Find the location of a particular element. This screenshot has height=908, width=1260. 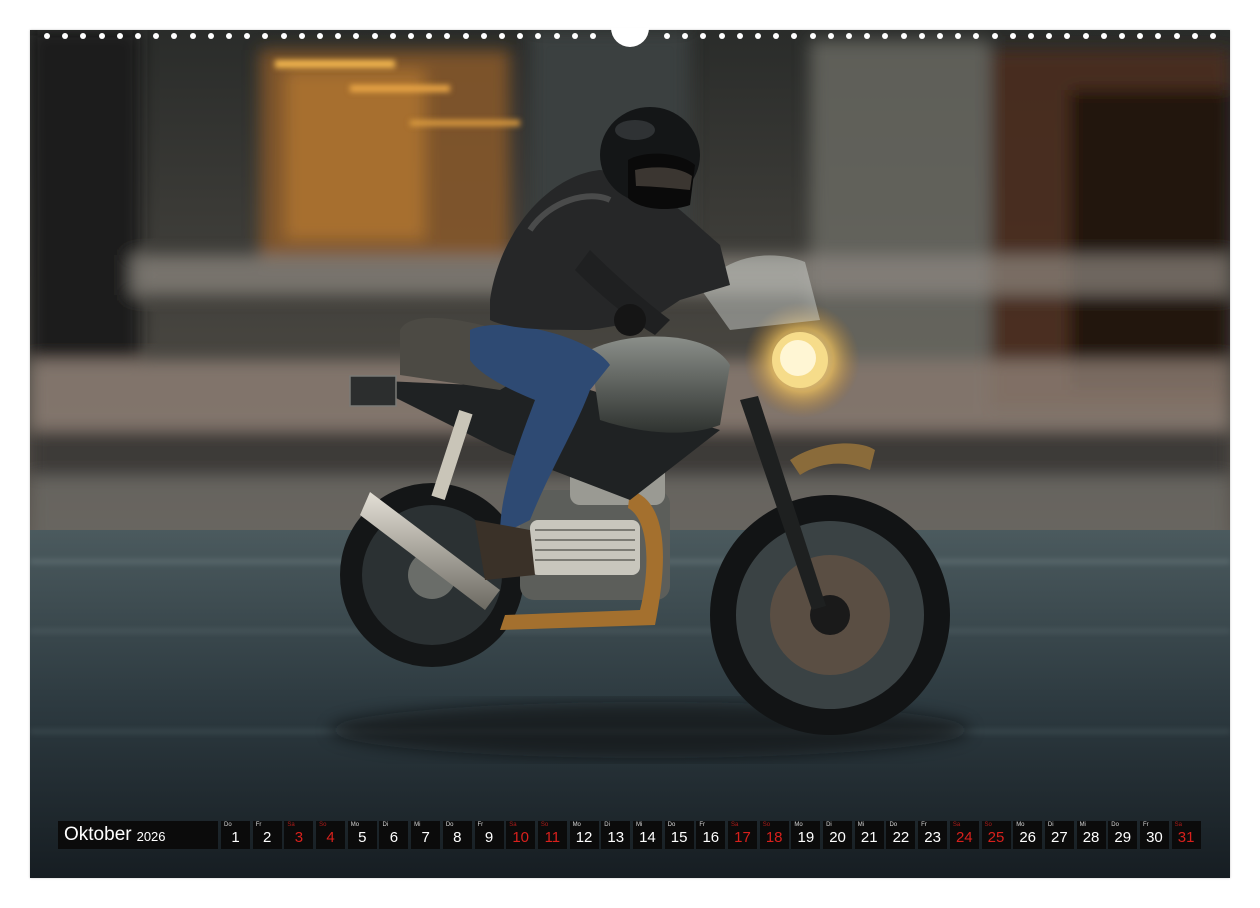

day-cell: Di 6 is located at coordinates (394, 835).